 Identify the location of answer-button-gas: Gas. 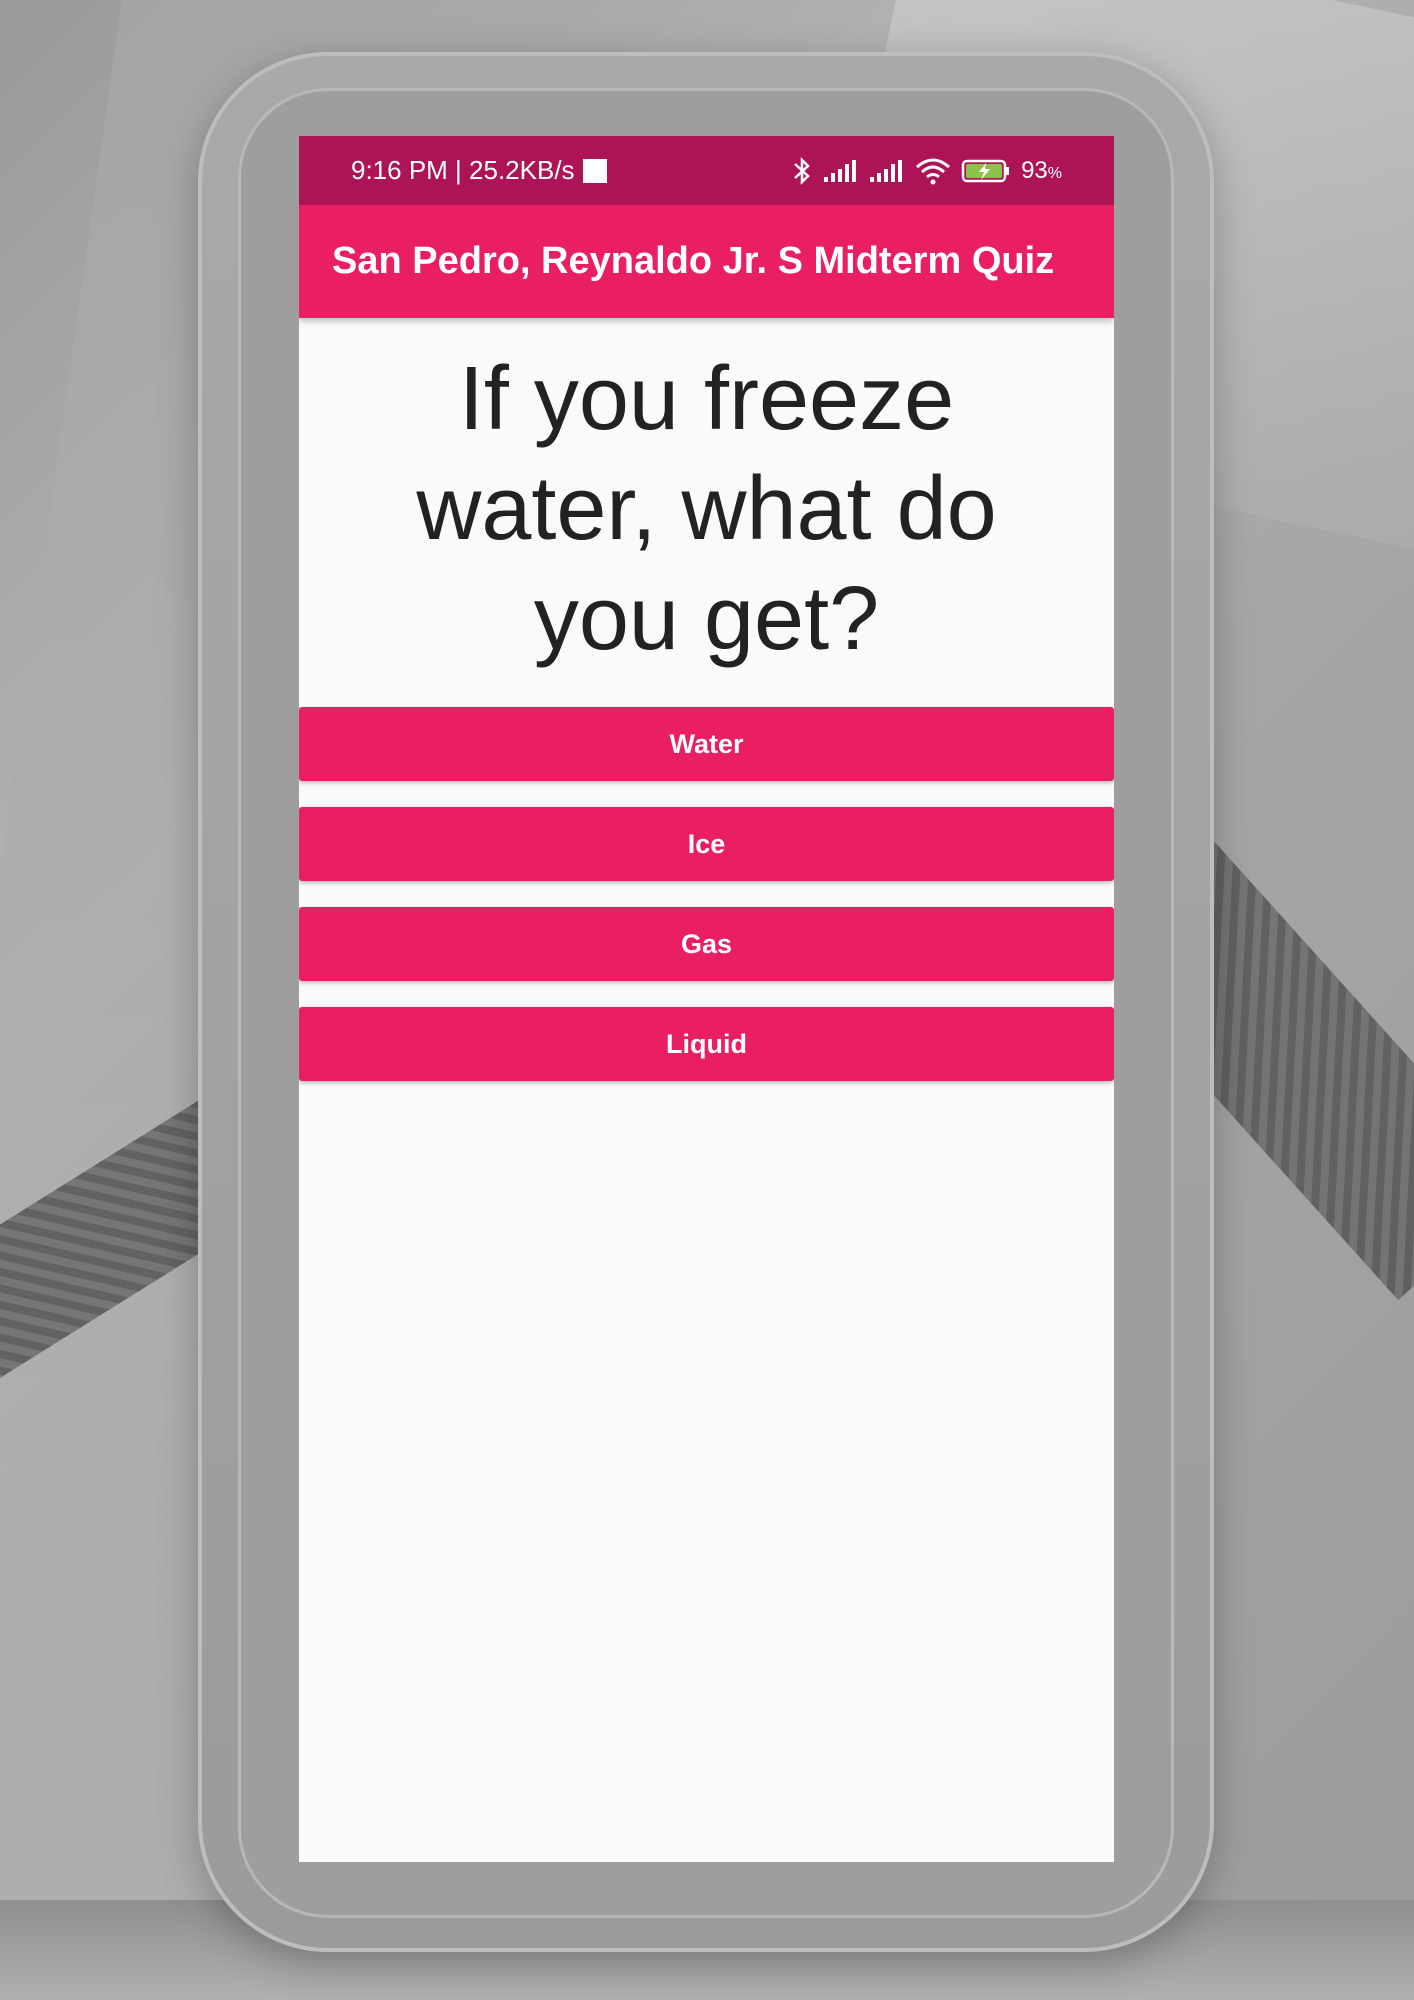
(706, 944).